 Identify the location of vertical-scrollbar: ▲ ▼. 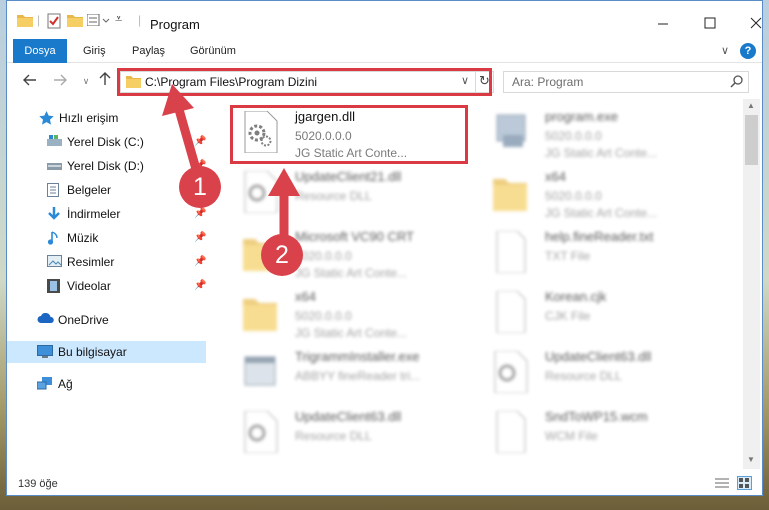
(751, 284).